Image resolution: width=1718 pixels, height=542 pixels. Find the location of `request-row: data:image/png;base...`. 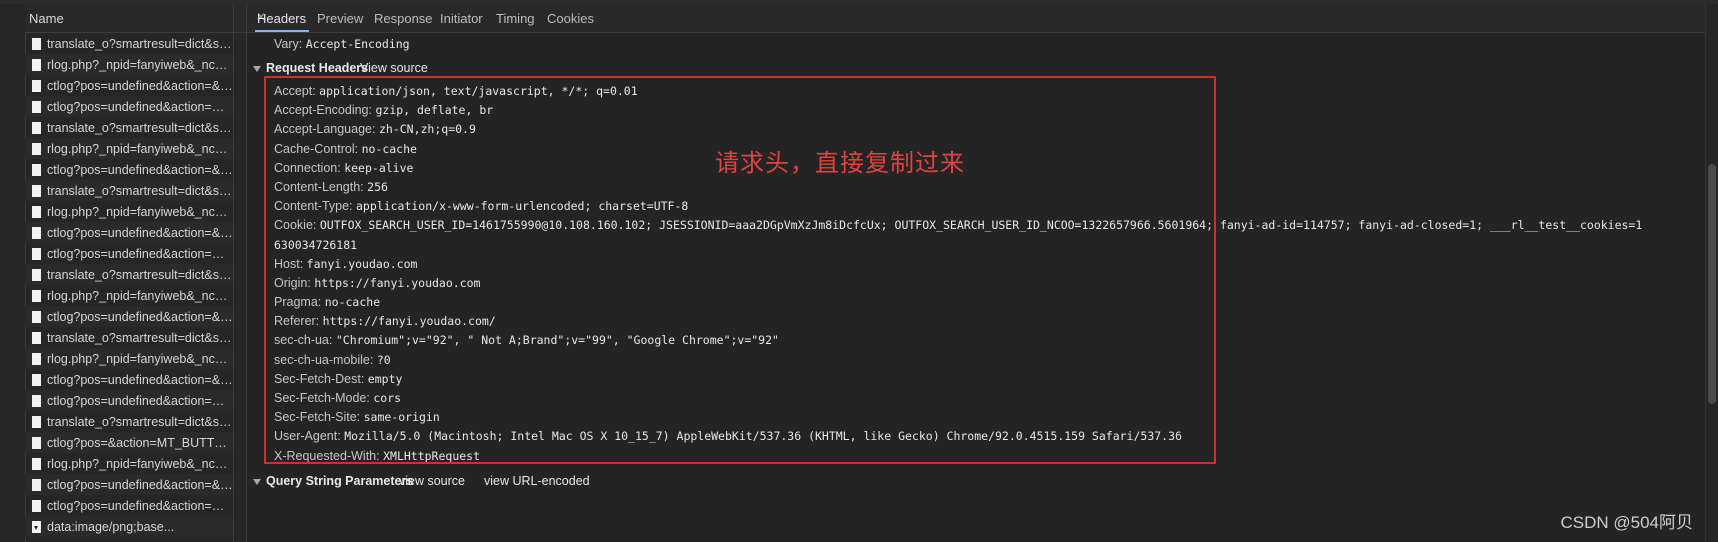

request-row: data:image/png;base... is located at coordinates (129, 526).